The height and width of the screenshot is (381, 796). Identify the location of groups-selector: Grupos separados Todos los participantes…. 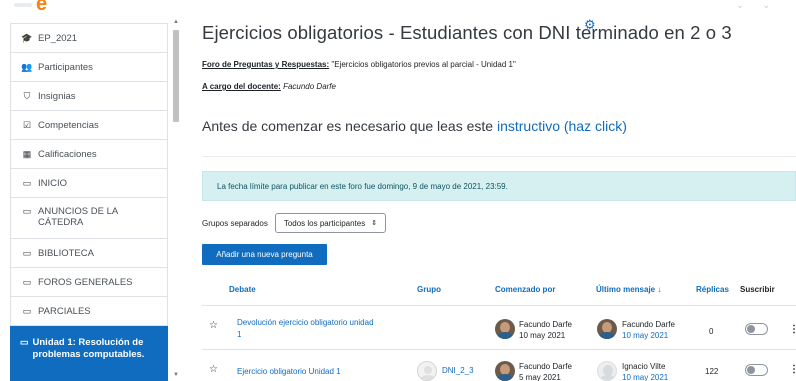
(294, 223).